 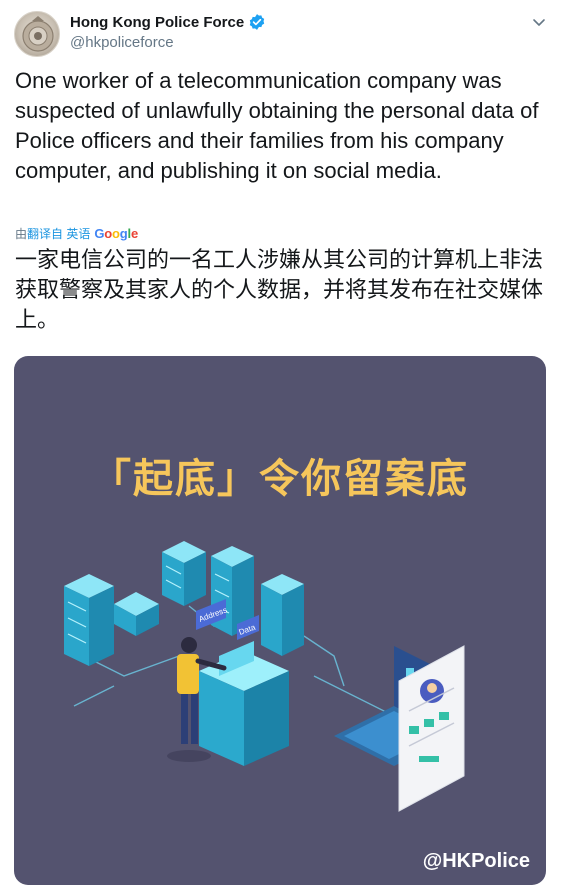 I want to click on author-display-name: Hong Kong Police Force, so click(x=157, y=22).